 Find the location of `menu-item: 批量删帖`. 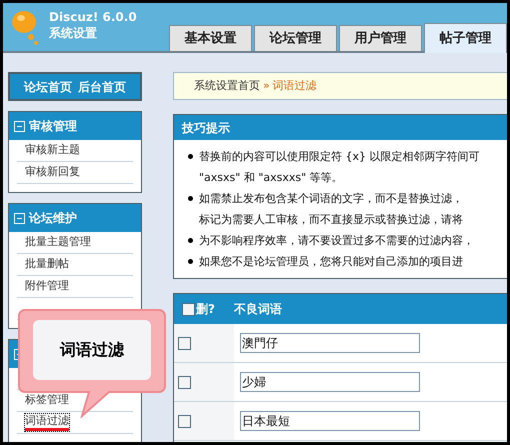

menu-item: 批量删帖 is located at coordinates (47, 264).